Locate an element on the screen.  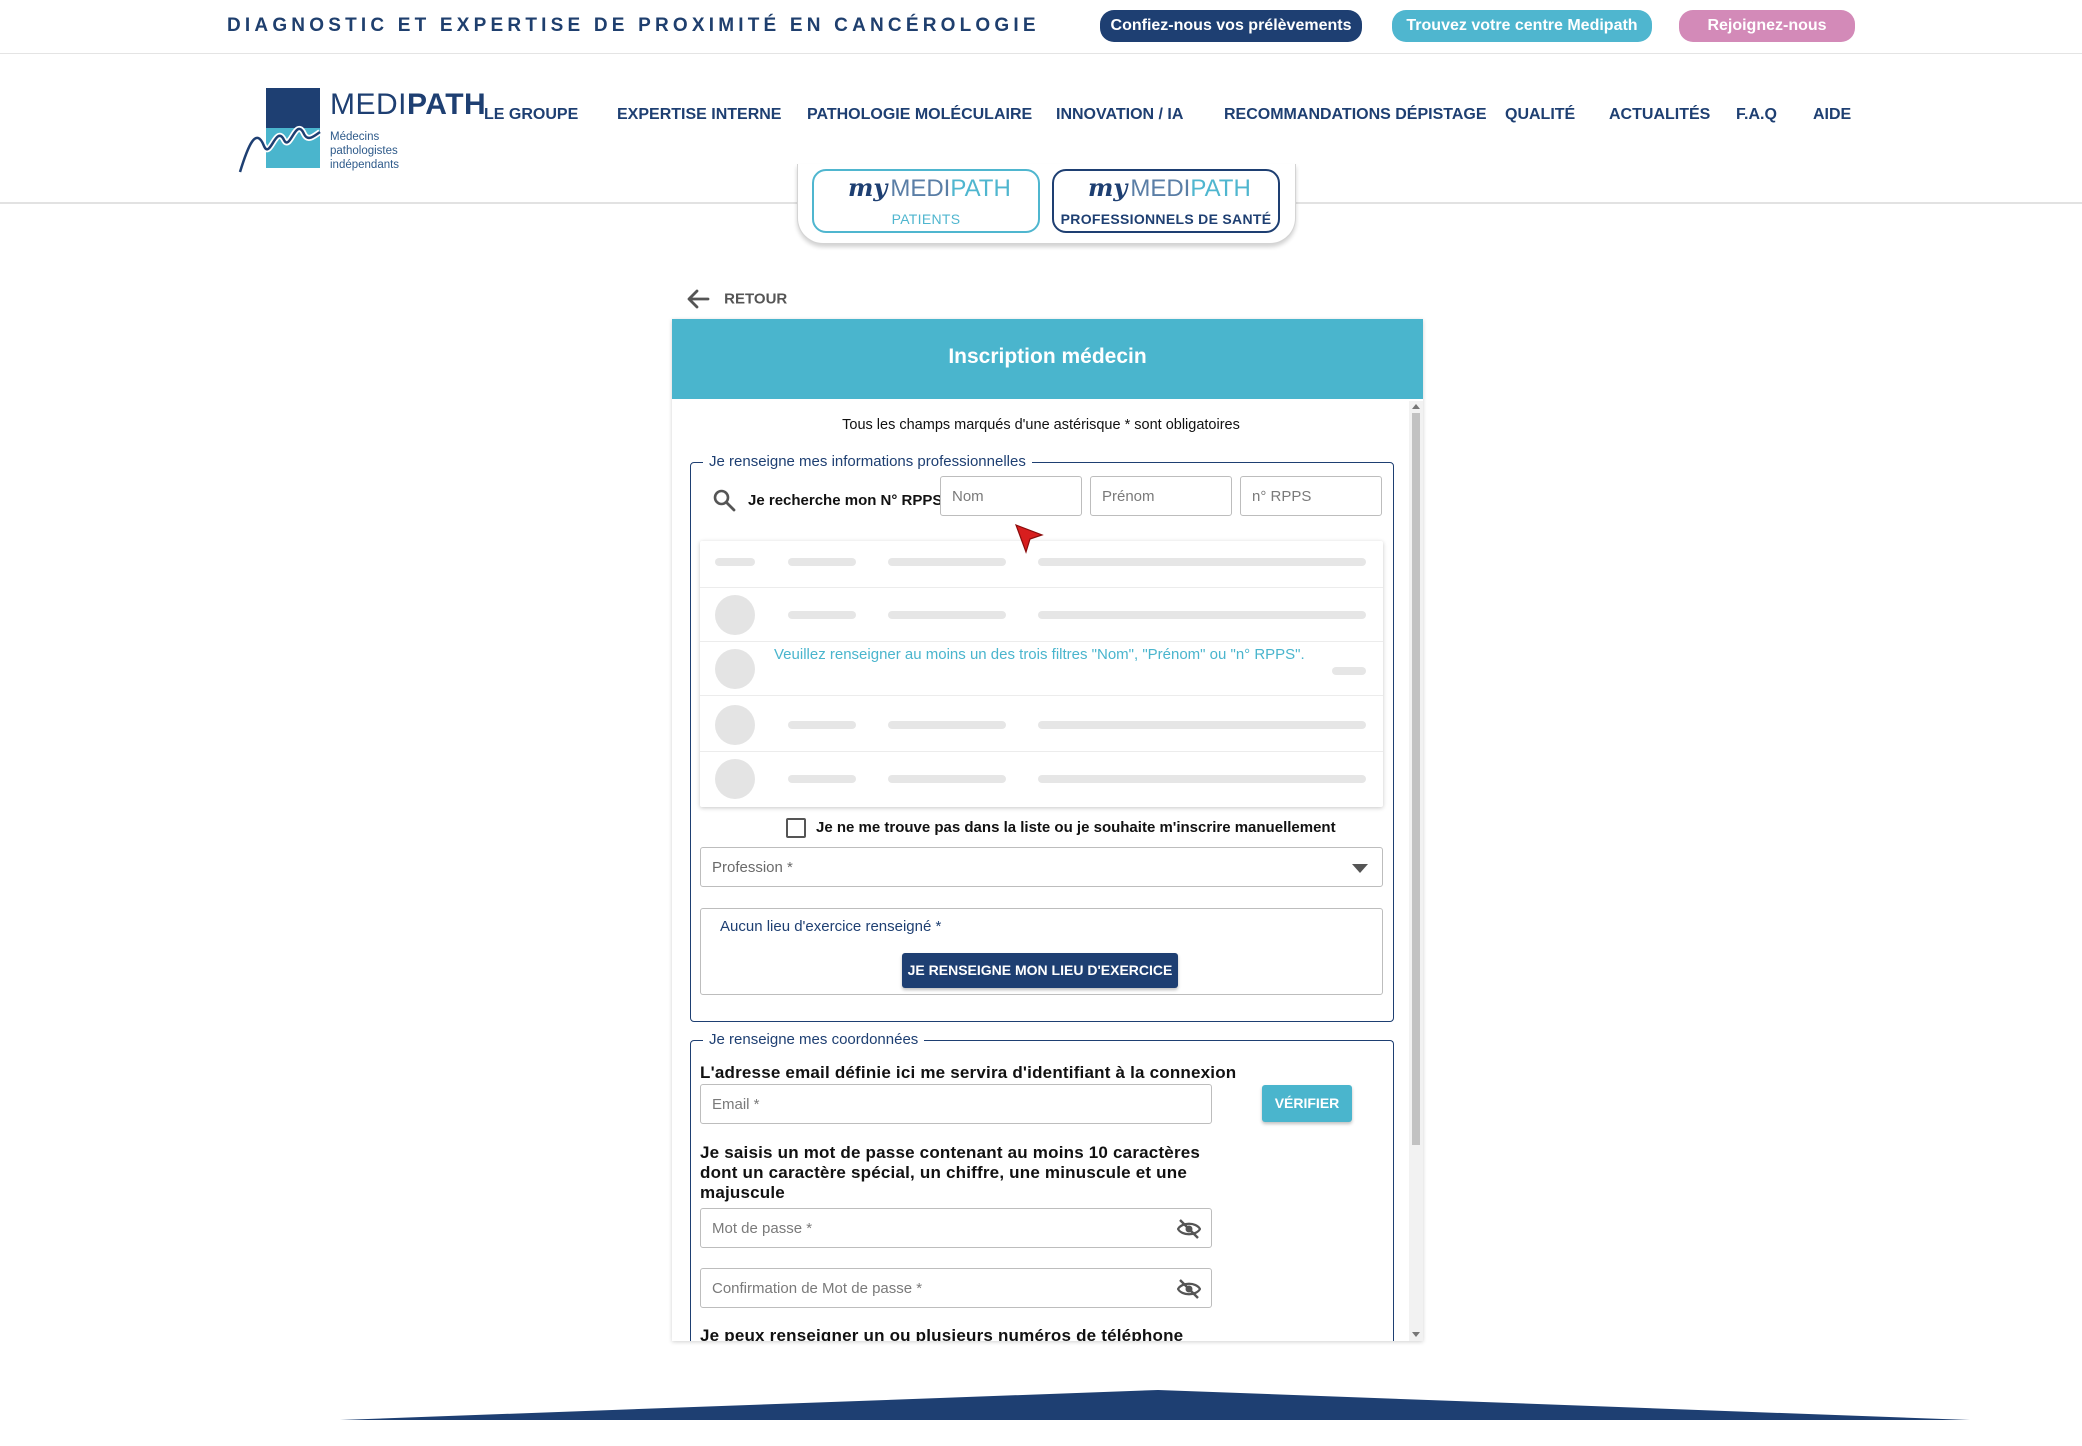
prenom-input is located at coordinates (1161, 496).